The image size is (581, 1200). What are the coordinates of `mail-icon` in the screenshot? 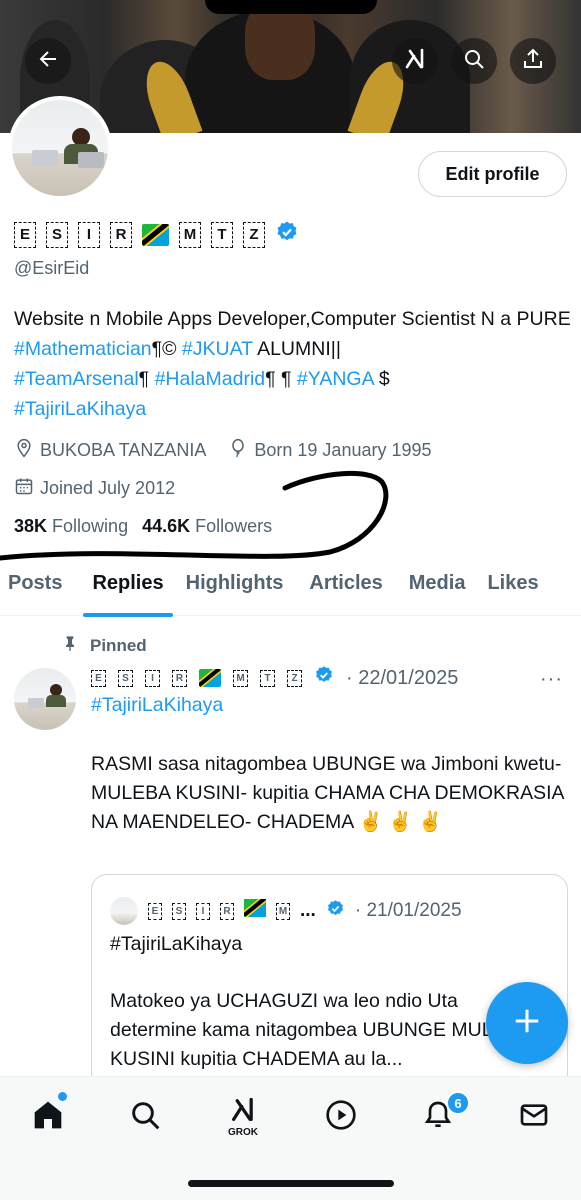 It's located at (534, 1117).